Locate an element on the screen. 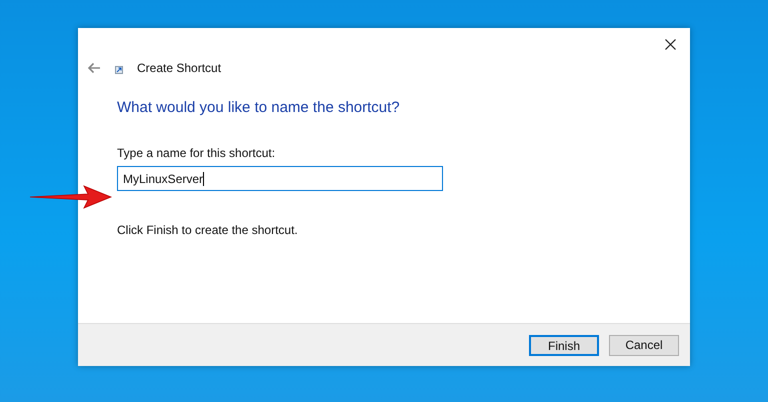 The image size is (768, 402). dialog-button: Cancel is located at coordinates (644, 345).